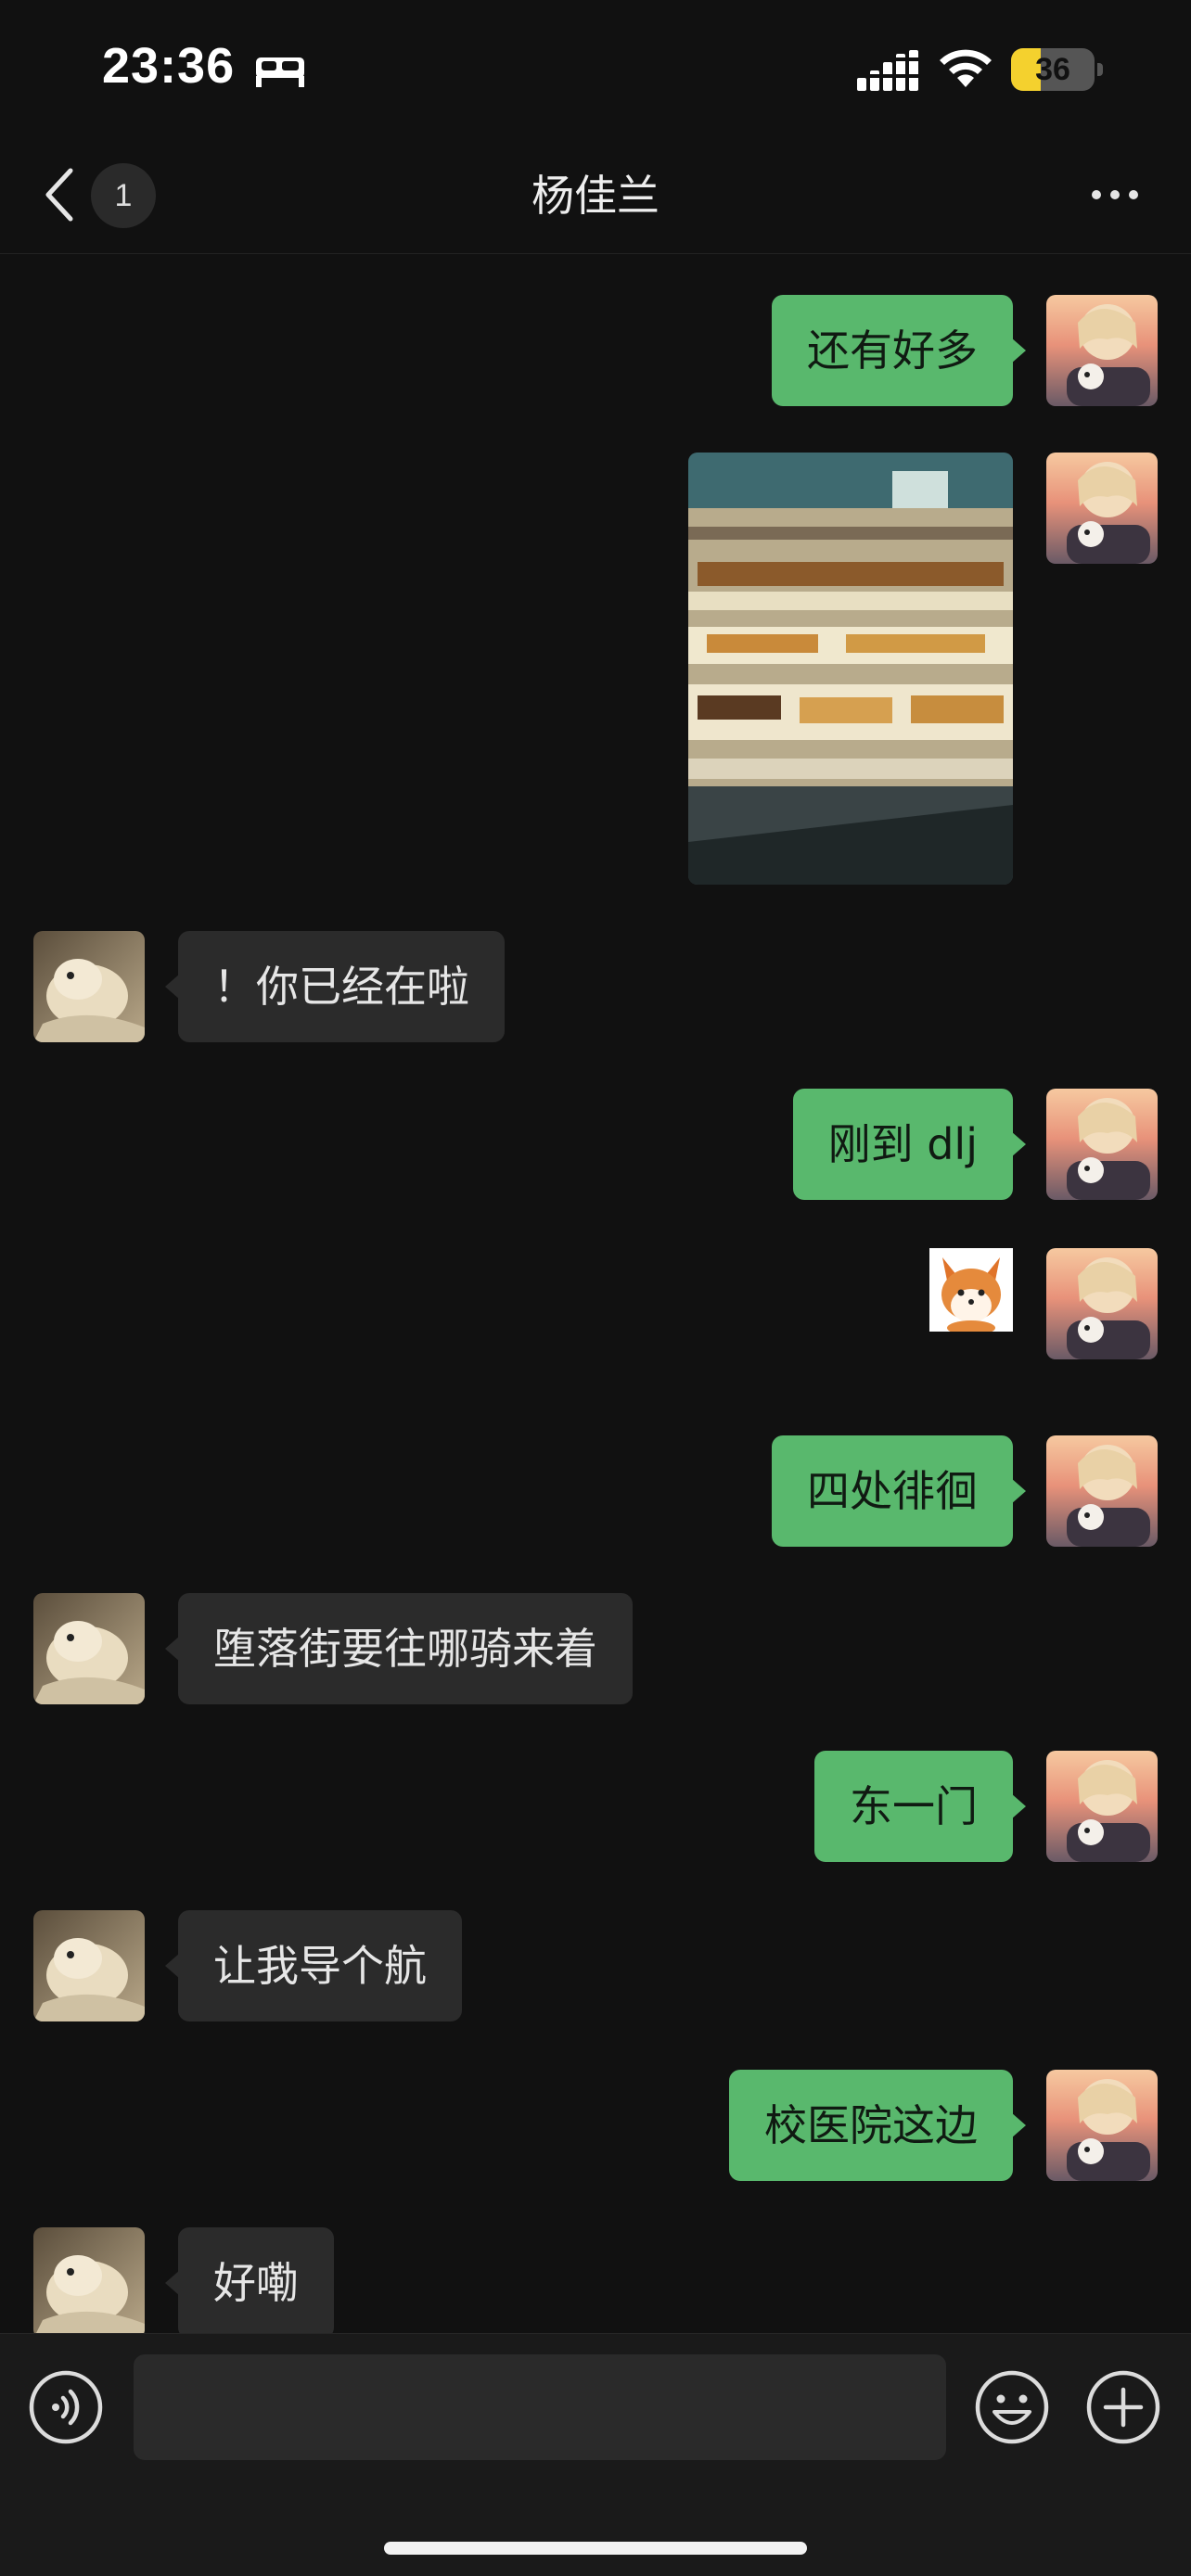 The image size is (1191, 2576). What do you see at coordinates (899, 350) in the screenshot?
I see `outgoing-message-bubble: 还有好多` at bounding box center [899, 350].